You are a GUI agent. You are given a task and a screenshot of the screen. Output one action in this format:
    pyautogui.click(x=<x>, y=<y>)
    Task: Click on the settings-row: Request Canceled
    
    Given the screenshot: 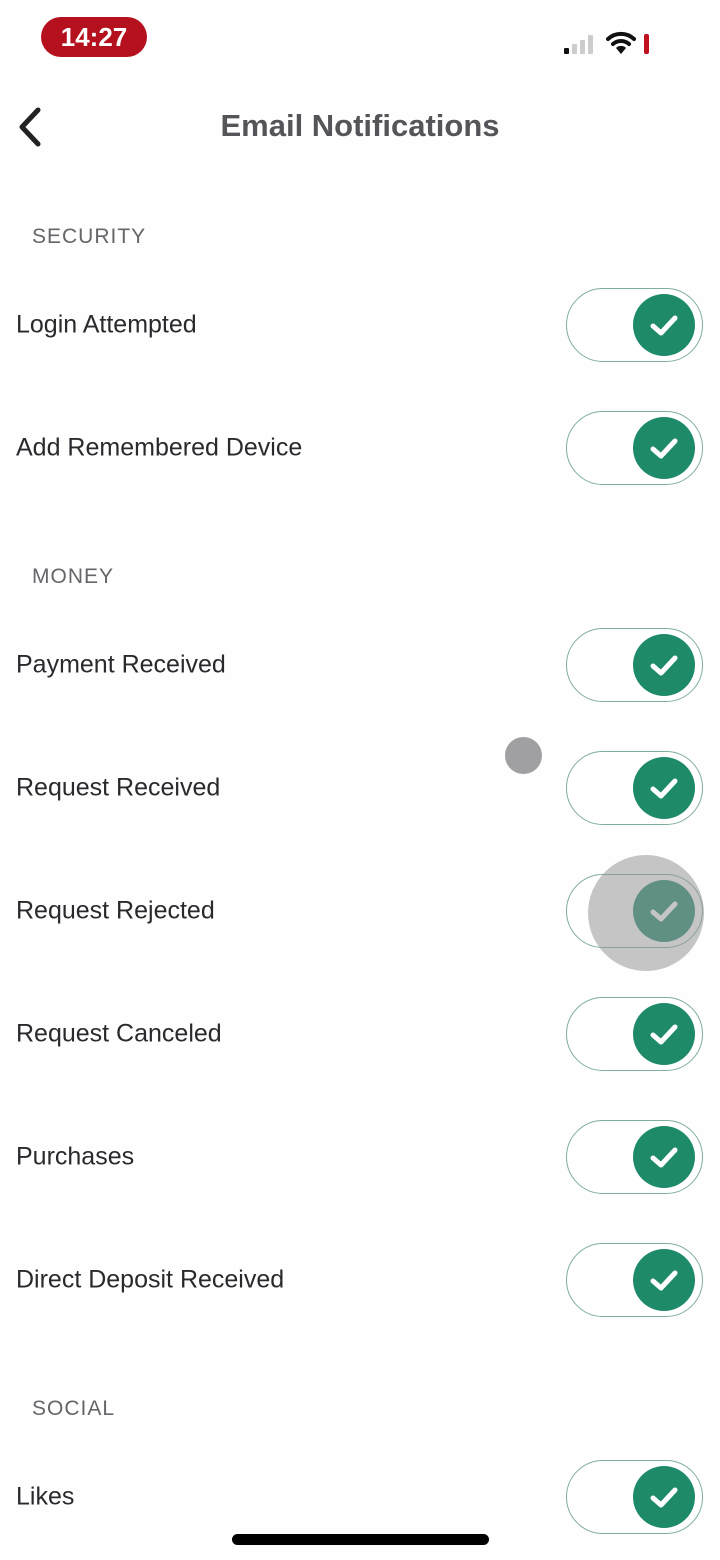 What is the action you would take?
    pyautogui.click(x=360, y=1034)
    